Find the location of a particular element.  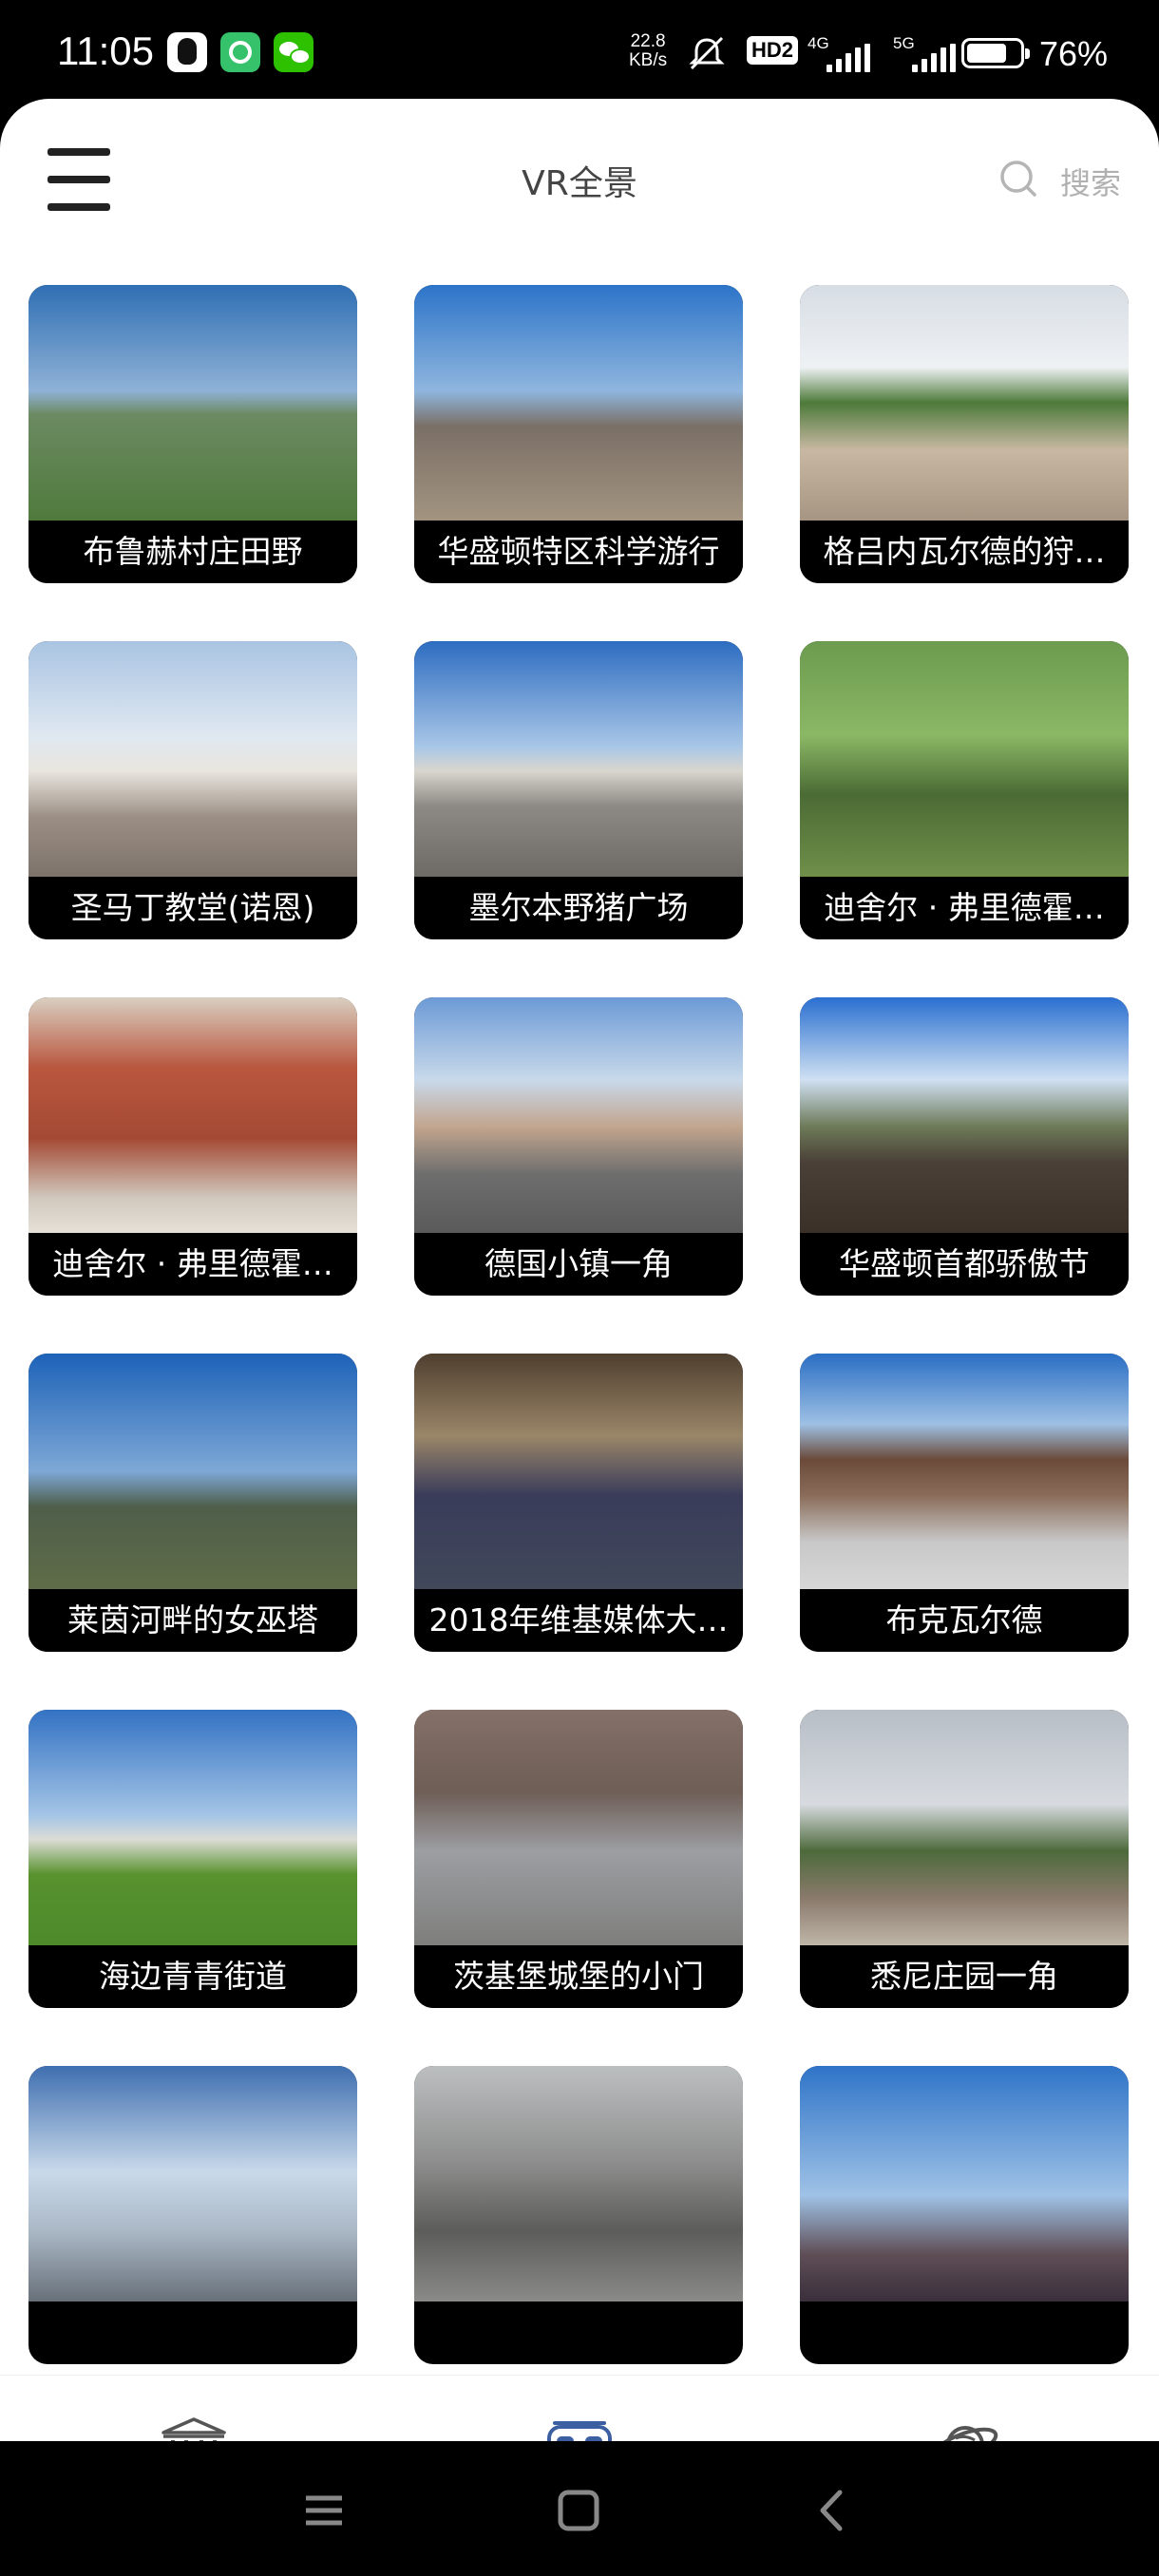

tab-panorama: 全景 is located at coordinates (580, 2428).